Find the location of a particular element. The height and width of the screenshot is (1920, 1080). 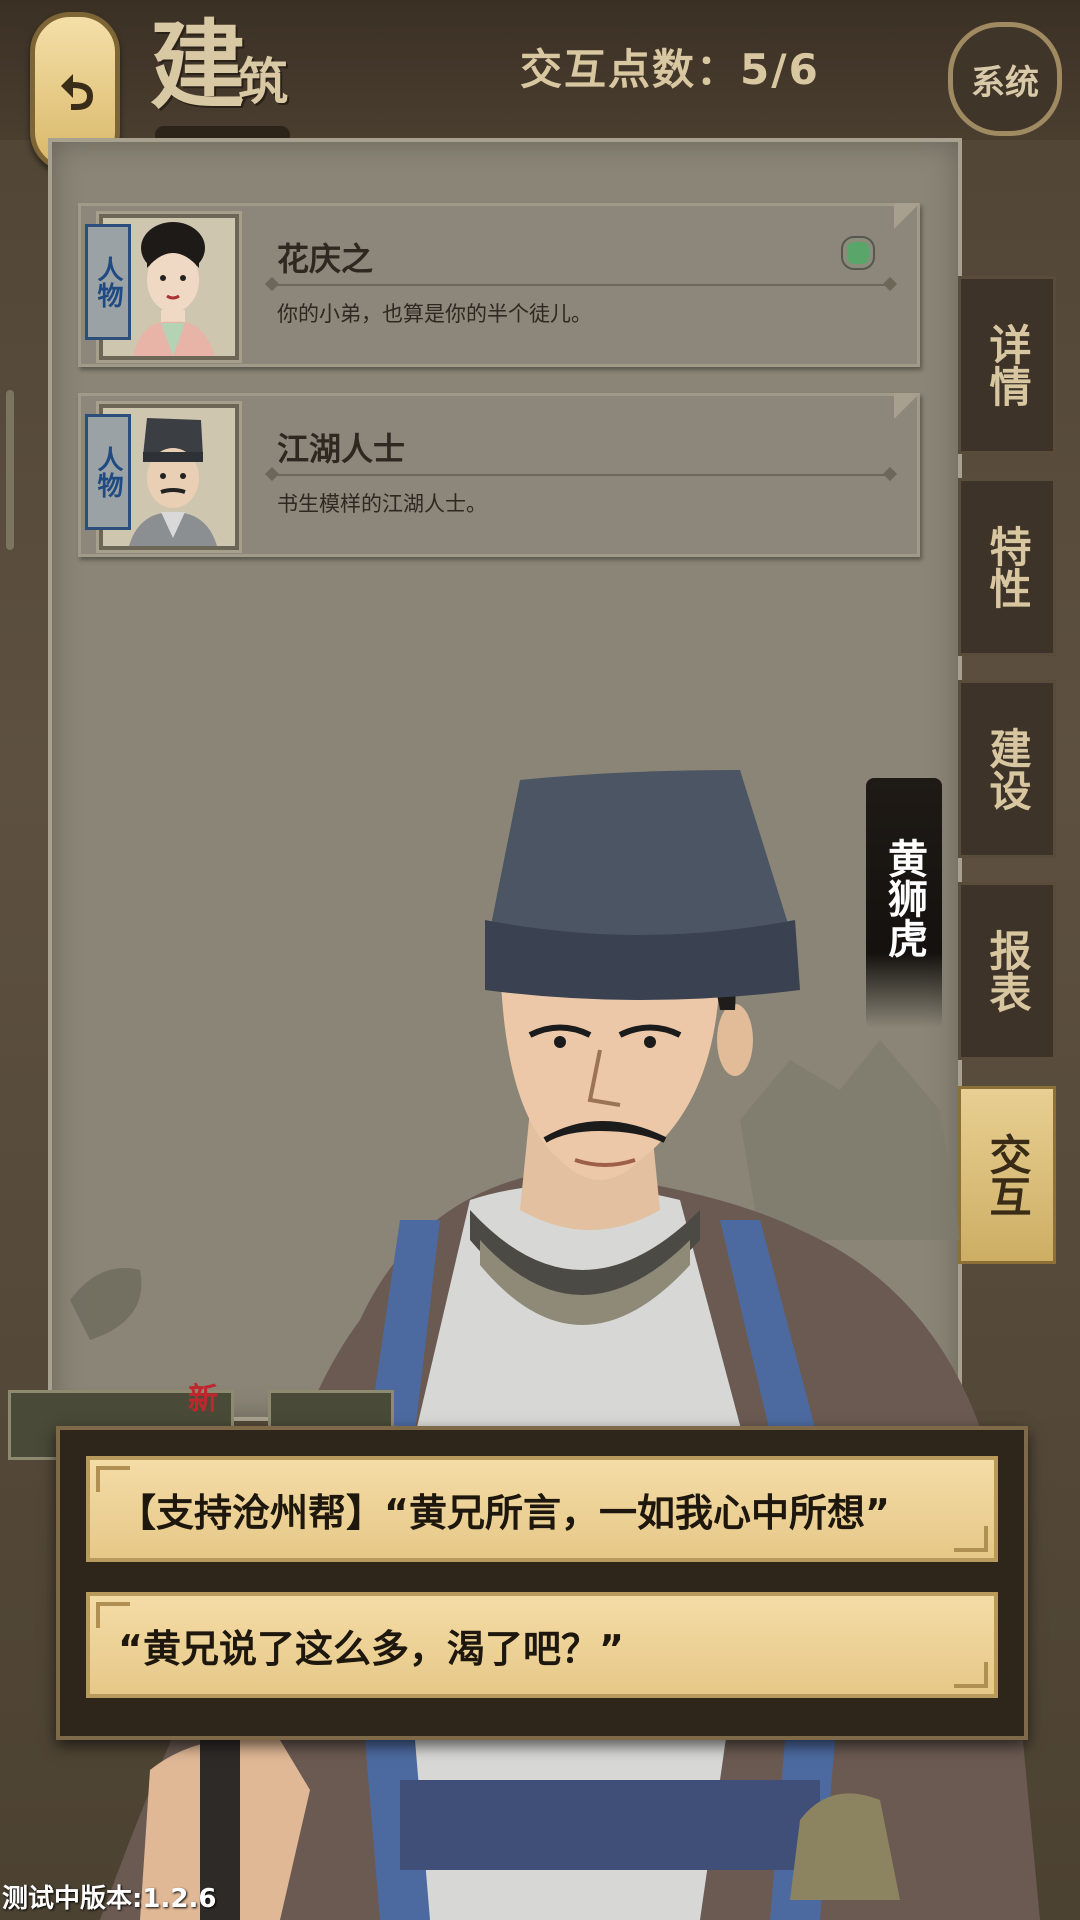

card-name: 江湖人士 is located at coordinates (341, 449).